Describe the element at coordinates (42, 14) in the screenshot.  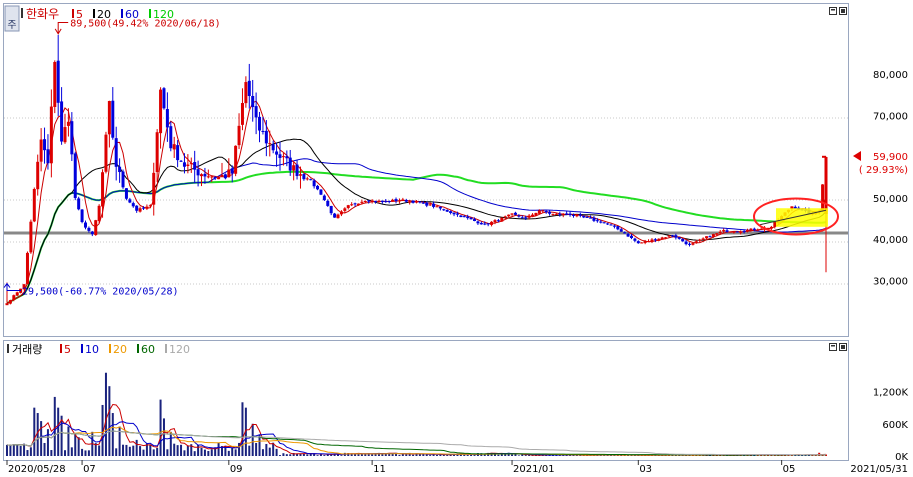
I see `symbol-name: 한화우` at that location.